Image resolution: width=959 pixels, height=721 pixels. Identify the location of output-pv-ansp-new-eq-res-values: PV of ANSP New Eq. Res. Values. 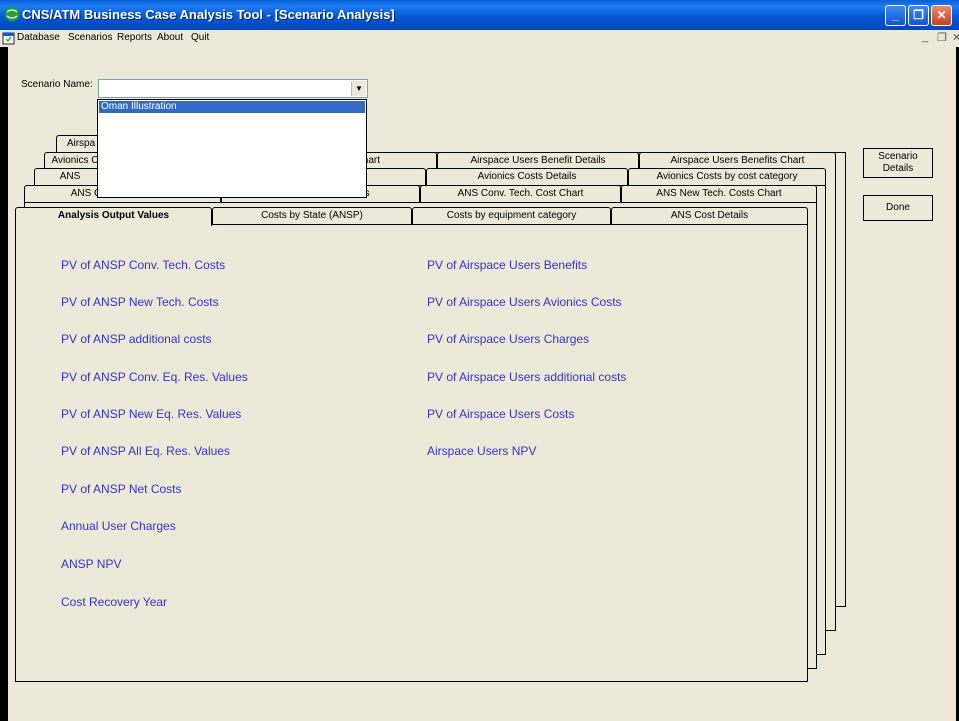
(151, 414).